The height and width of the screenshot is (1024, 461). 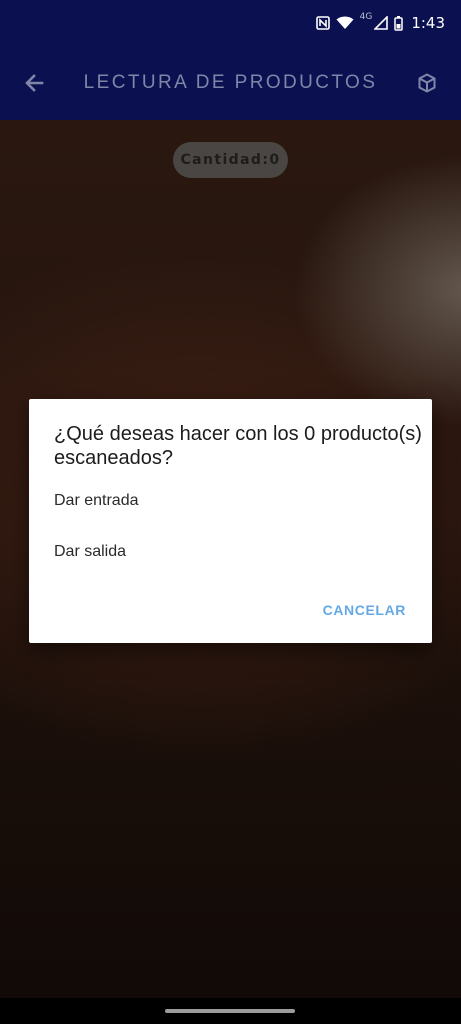 I want to click on network-type-label: 4G, so click(x=366, y=17).